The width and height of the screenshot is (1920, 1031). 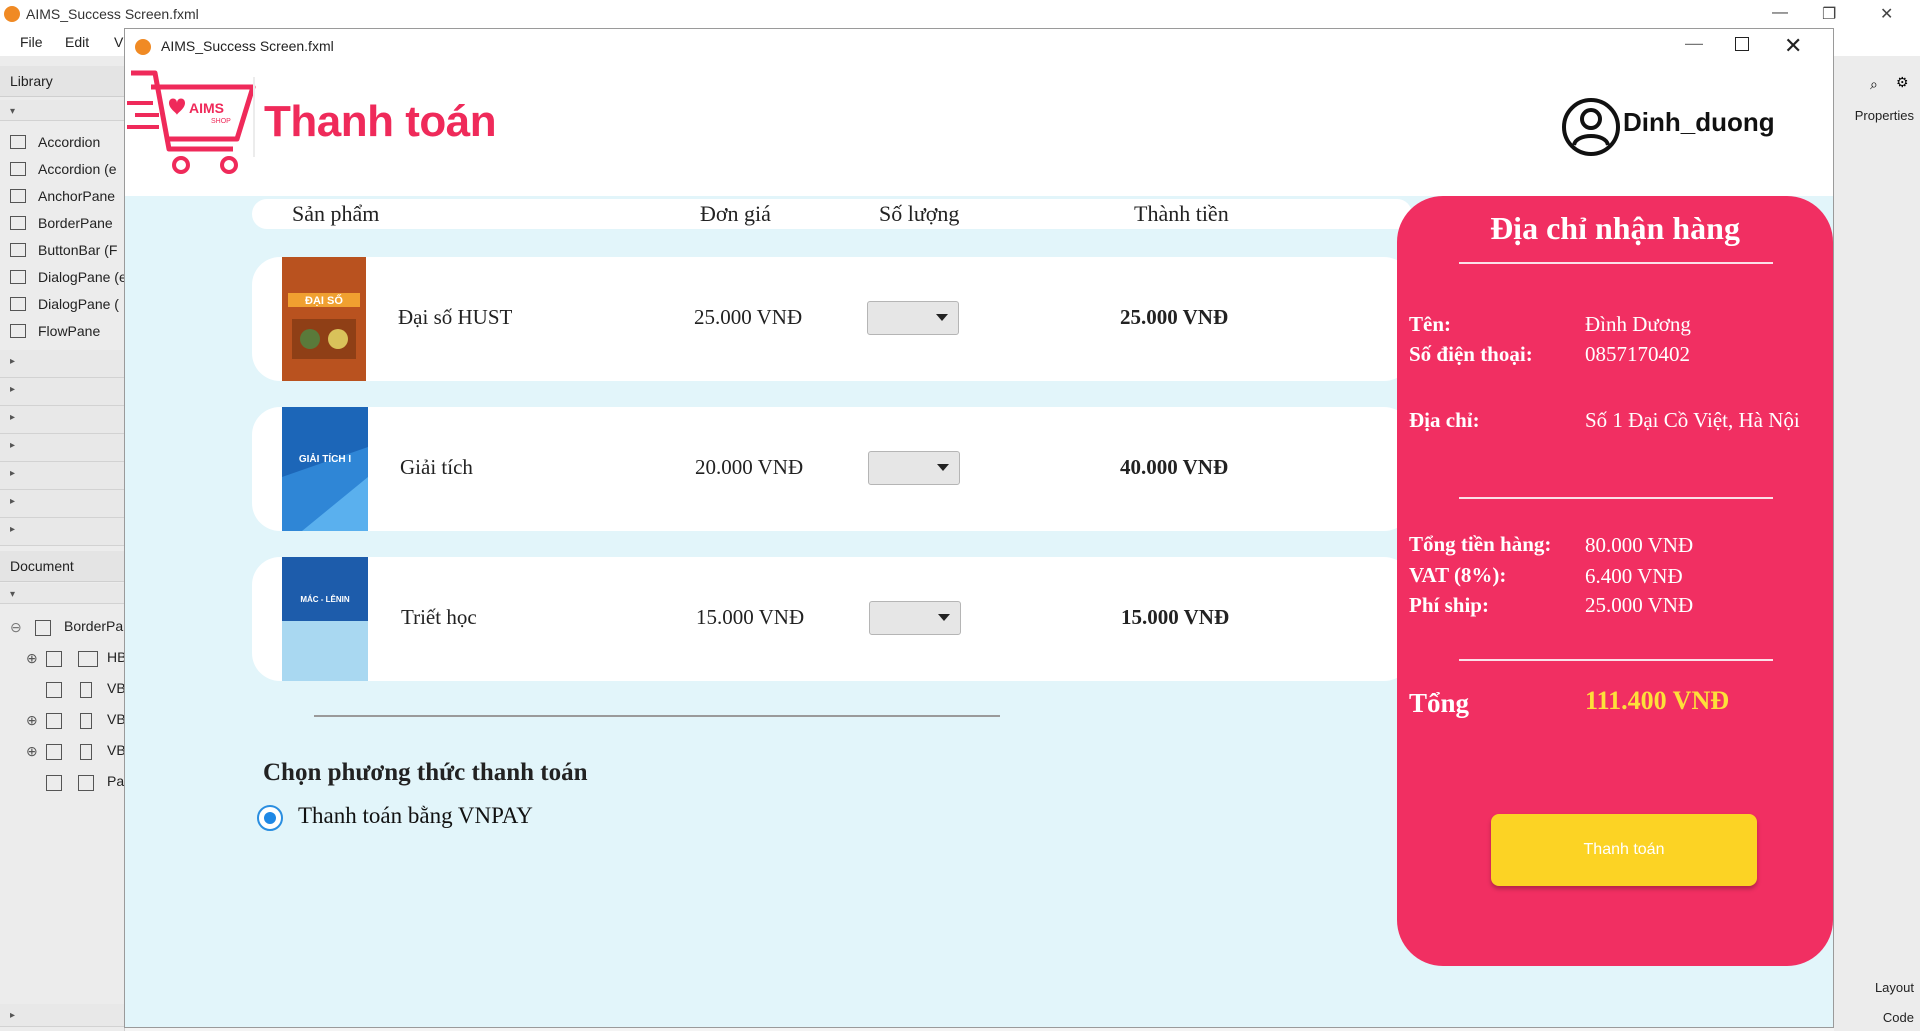 What do you see at coordinates (380, 121) in the screenshot?
I see `page-title: Thanh toán` at bounding box center [380, 121].